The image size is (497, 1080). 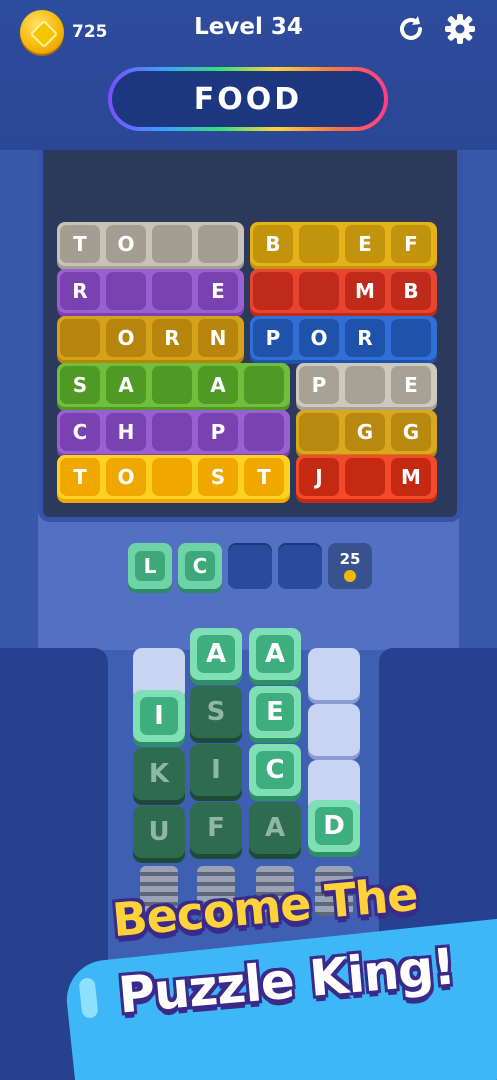 I want to click on word-group: TO, so click(x=150, y=244).